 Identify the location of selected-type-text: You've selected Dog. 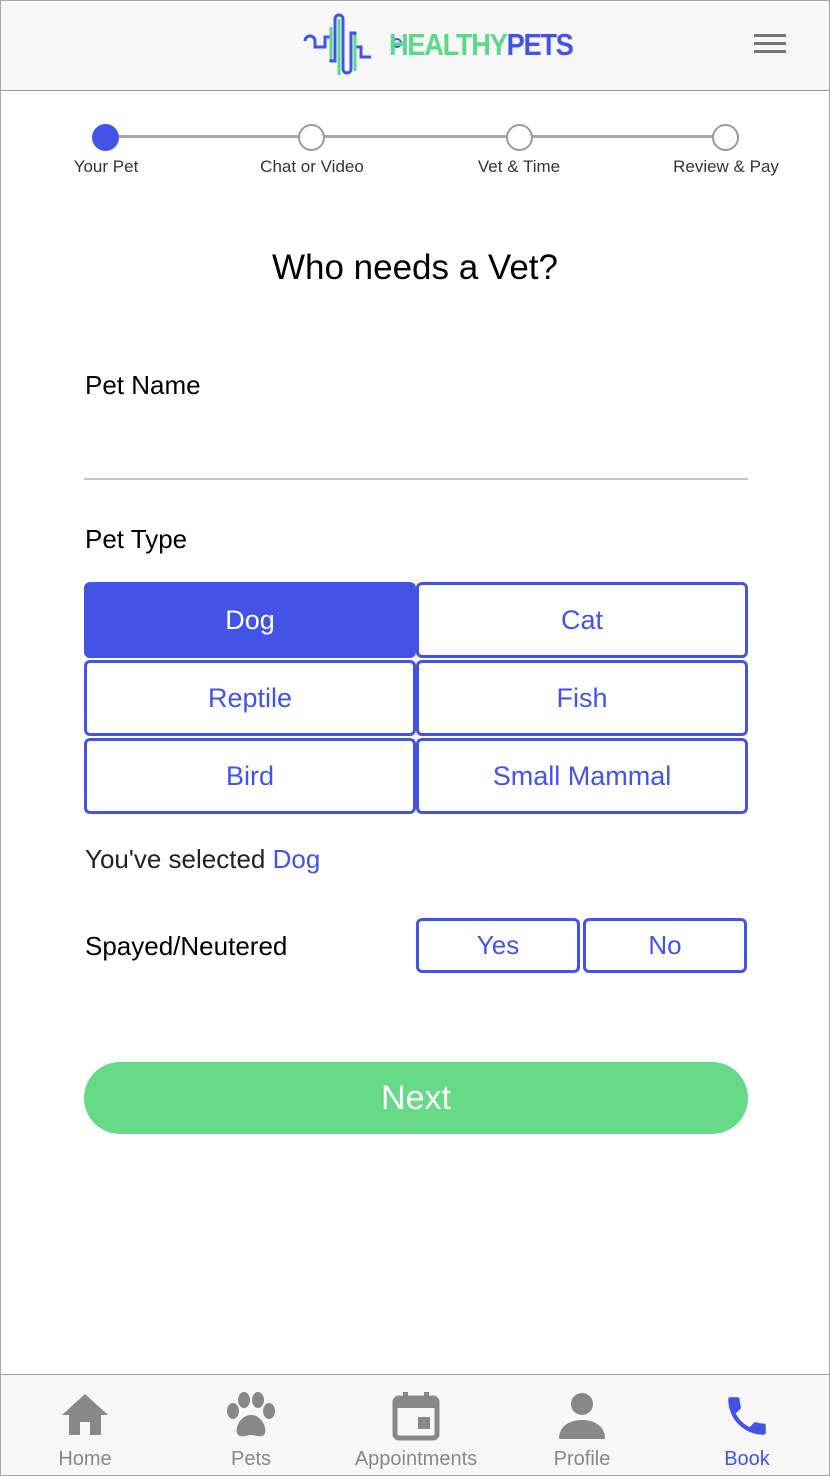
(202, 859).